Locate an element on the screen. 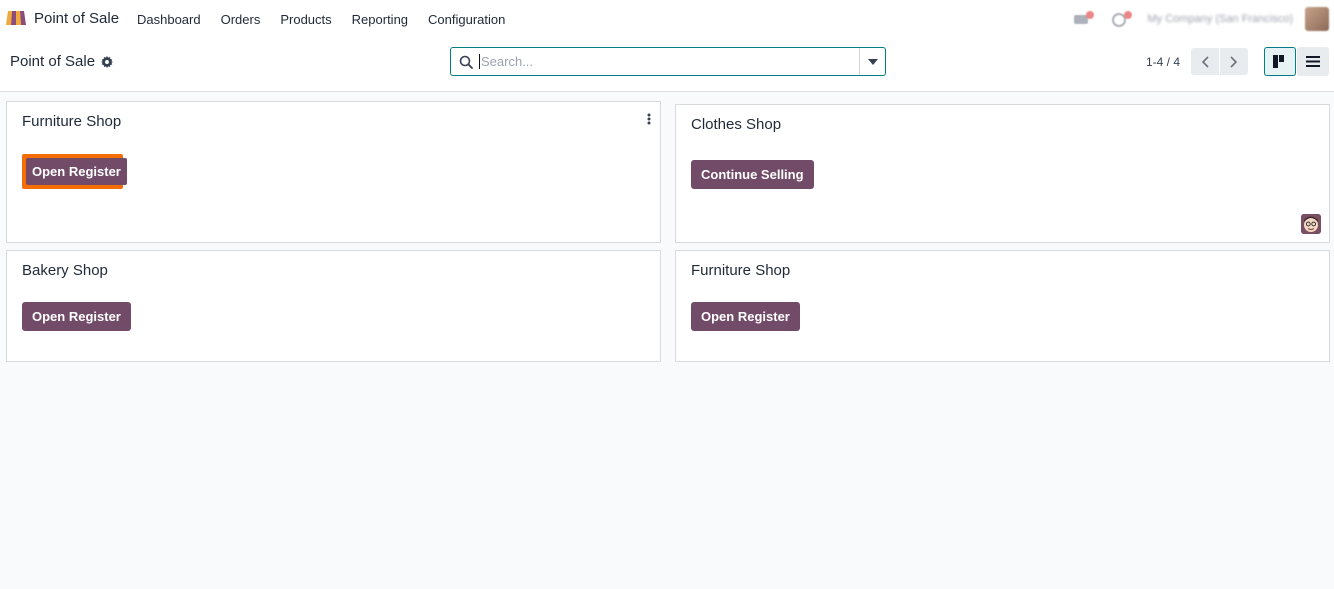 The height and width of the screenshot is (589, 1334). pos-card-bakery-shop: Bakery Shop Open Register is located at coordinates (333, 306).